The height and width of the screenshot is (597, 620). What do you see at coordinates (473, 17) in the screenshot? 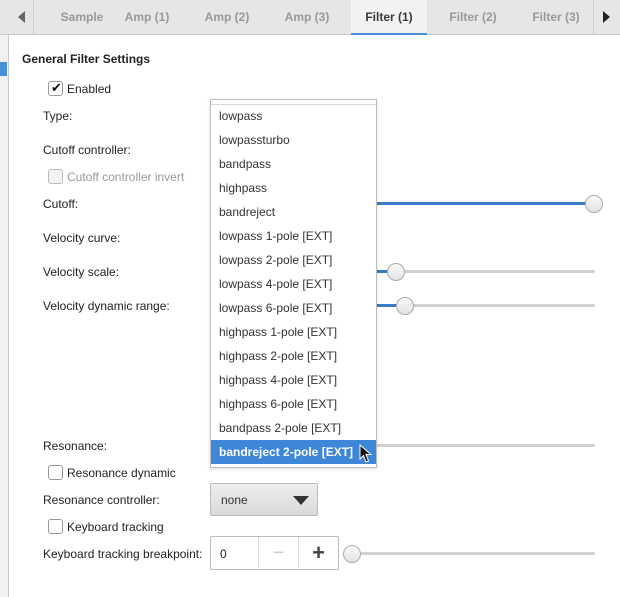
I see `tab-filter-2: Filter (2)` at bounding box center [473, 17].